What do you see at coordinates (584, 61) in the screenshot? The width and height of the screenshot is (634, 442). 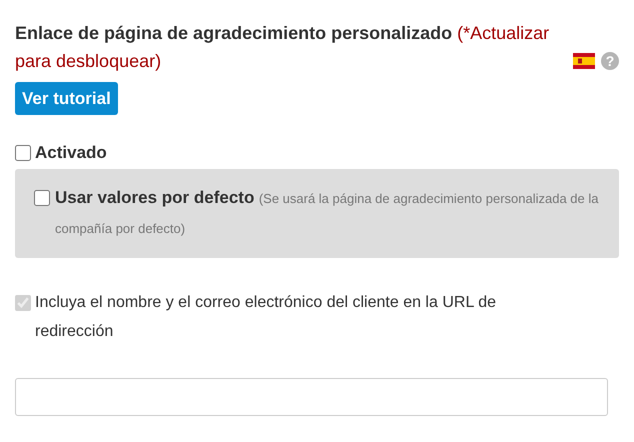 I see `flag-icon` at bounding box center [584, 61].